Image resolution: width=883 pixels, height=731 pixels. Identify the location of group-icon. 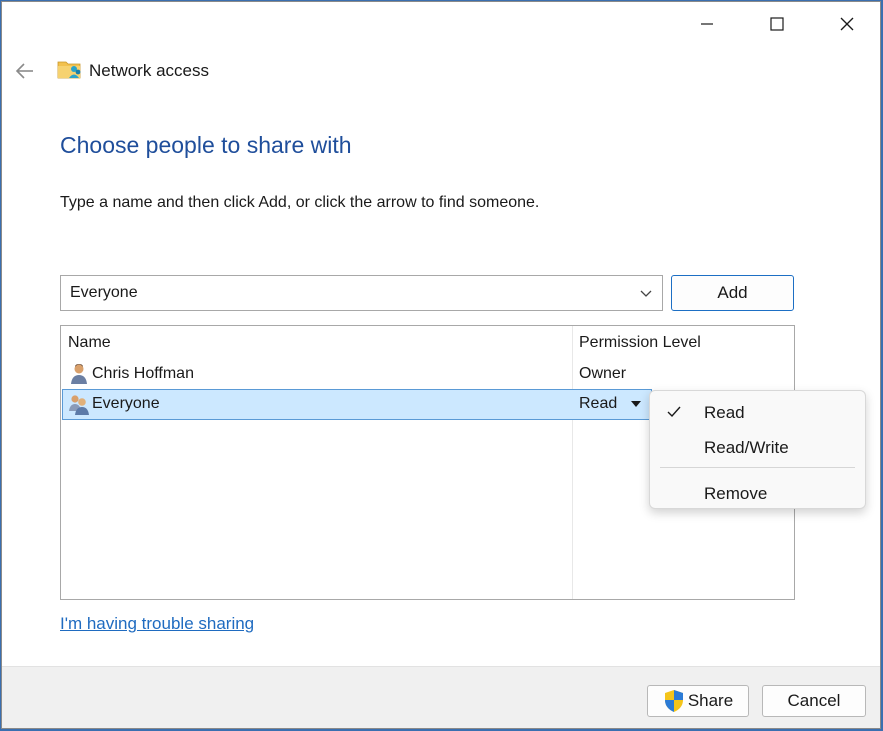
(79, 405).